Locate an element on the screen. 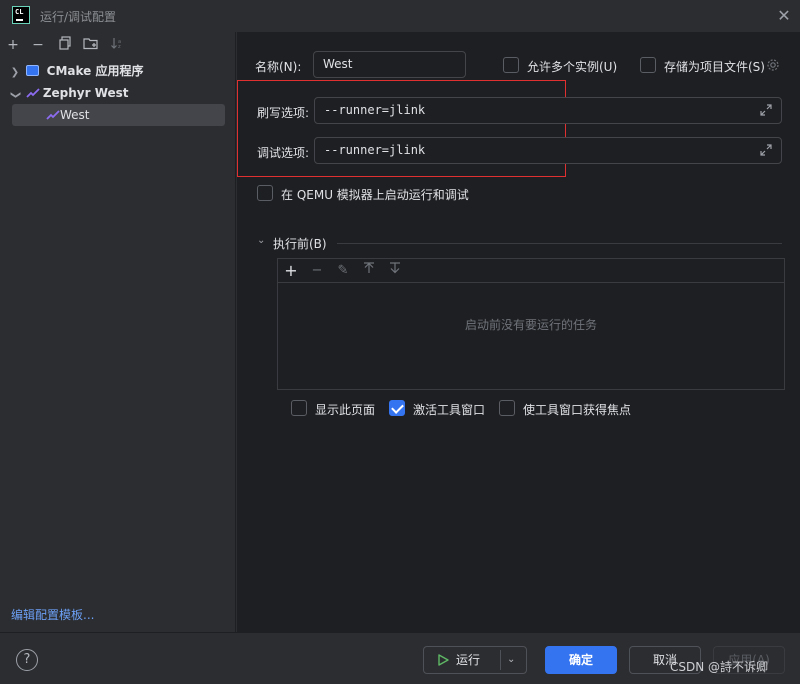 The height and width of the screenshot is (684, 800). store-as-file-checkbox is located at coordinates (648, 65).